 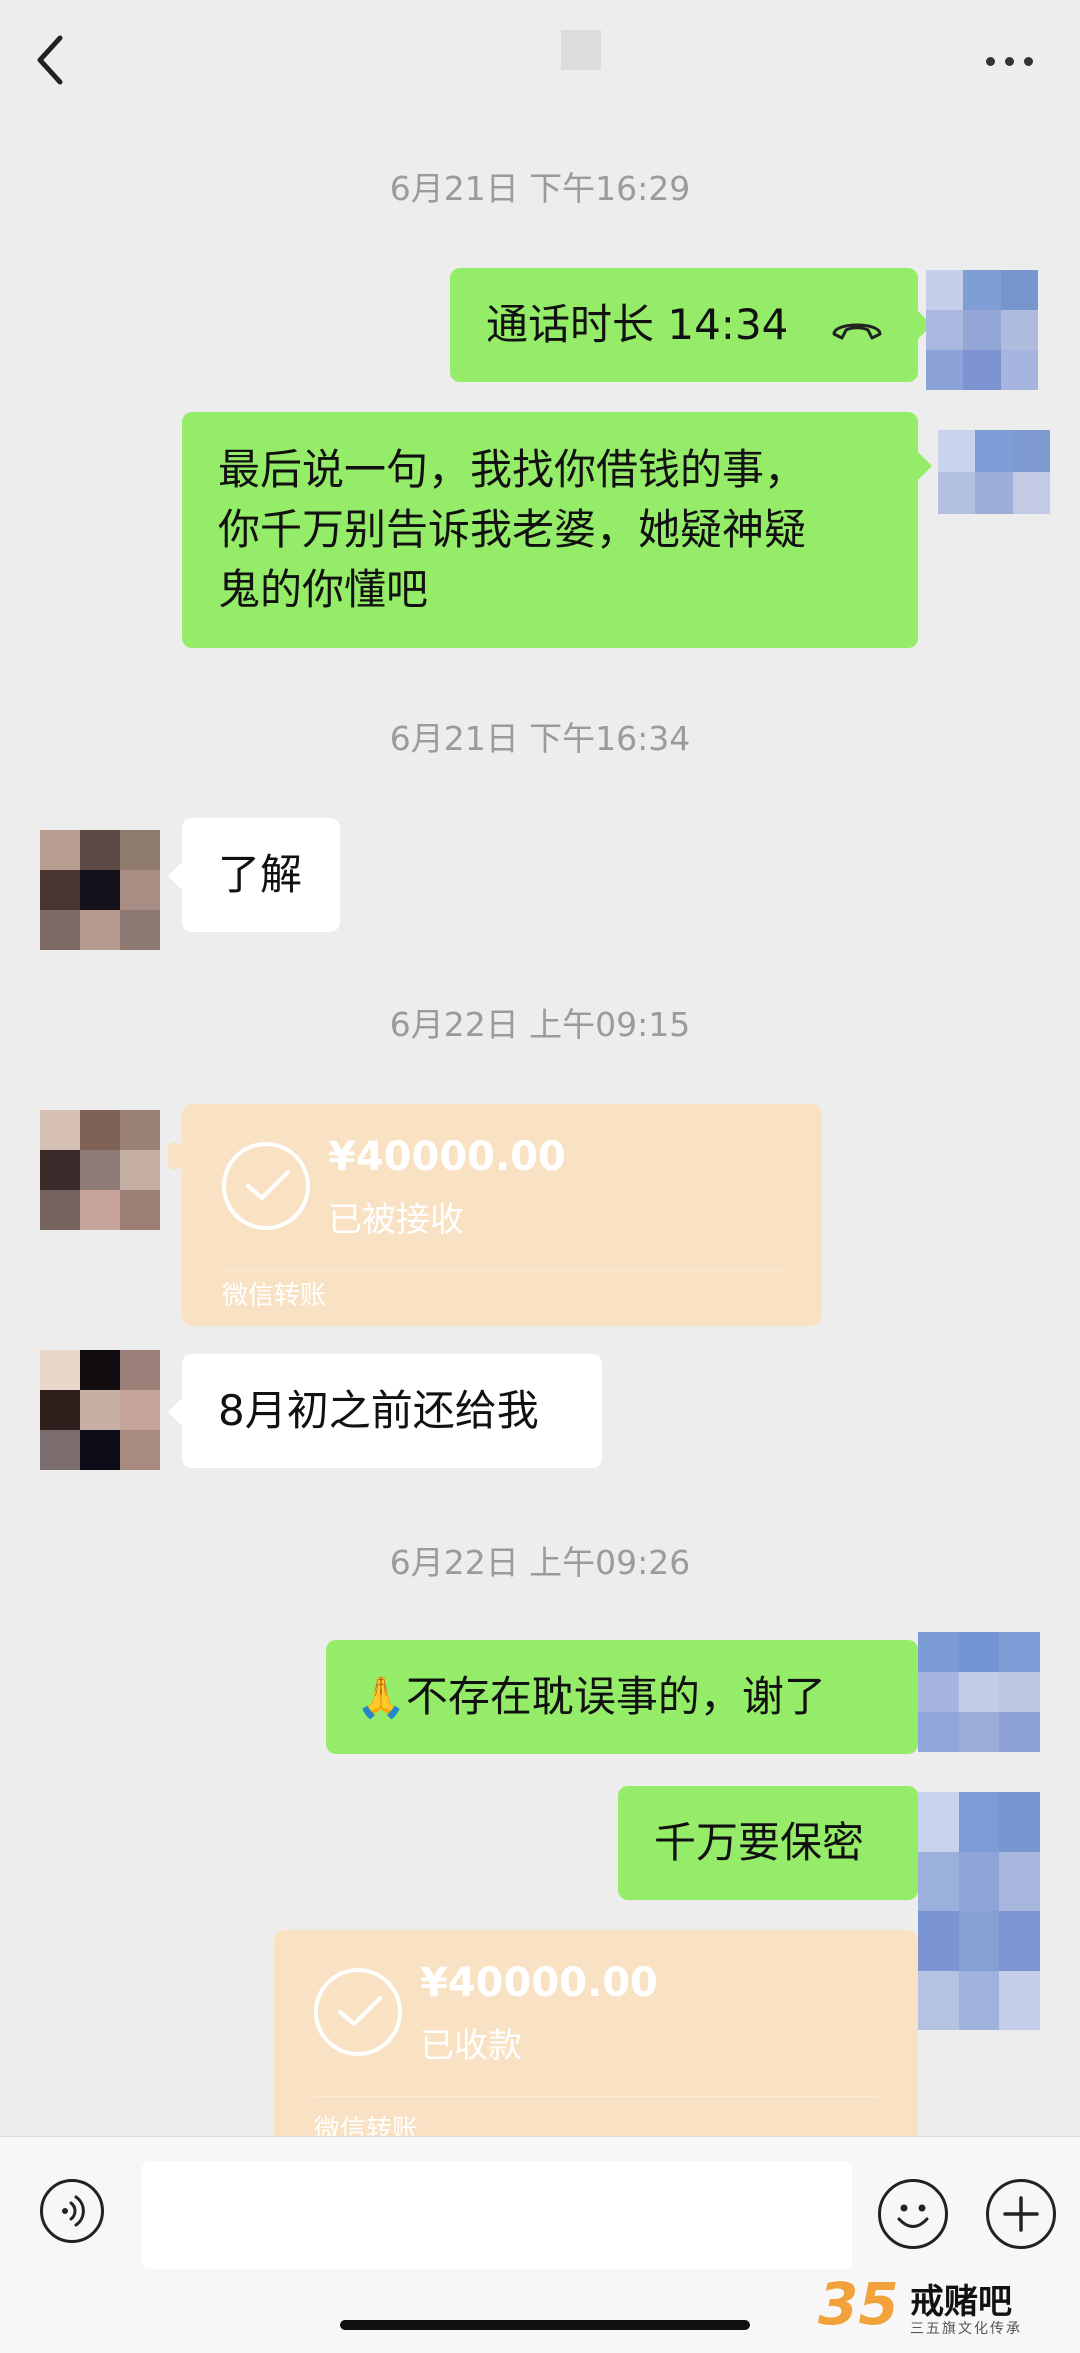 I want to click on transfer-status: 已收款, so click(x=471, y=2046).